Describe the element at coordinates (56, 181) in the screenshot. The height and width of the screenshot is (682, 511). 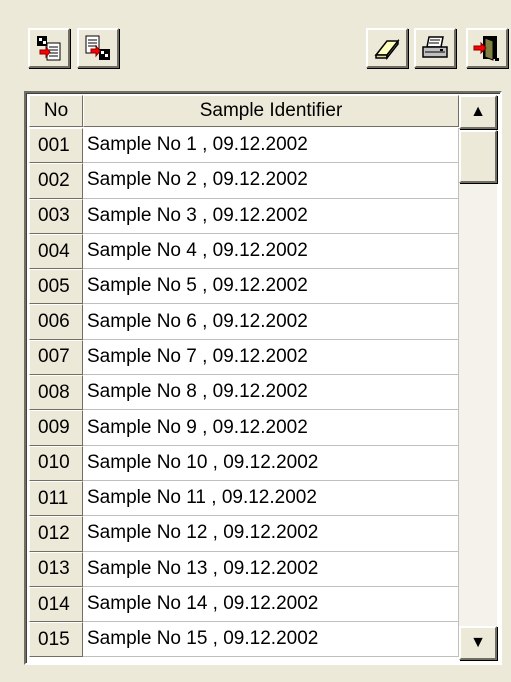
I see `row-number-cell: 002` at that location.